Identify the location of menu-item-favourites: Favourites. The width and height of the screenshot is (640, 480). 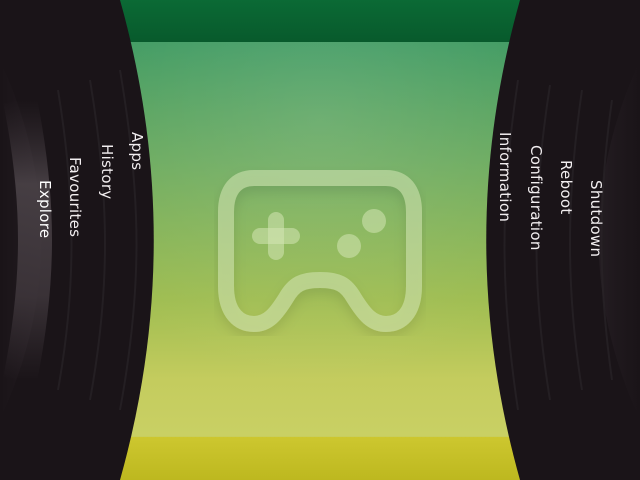
(75, 197).